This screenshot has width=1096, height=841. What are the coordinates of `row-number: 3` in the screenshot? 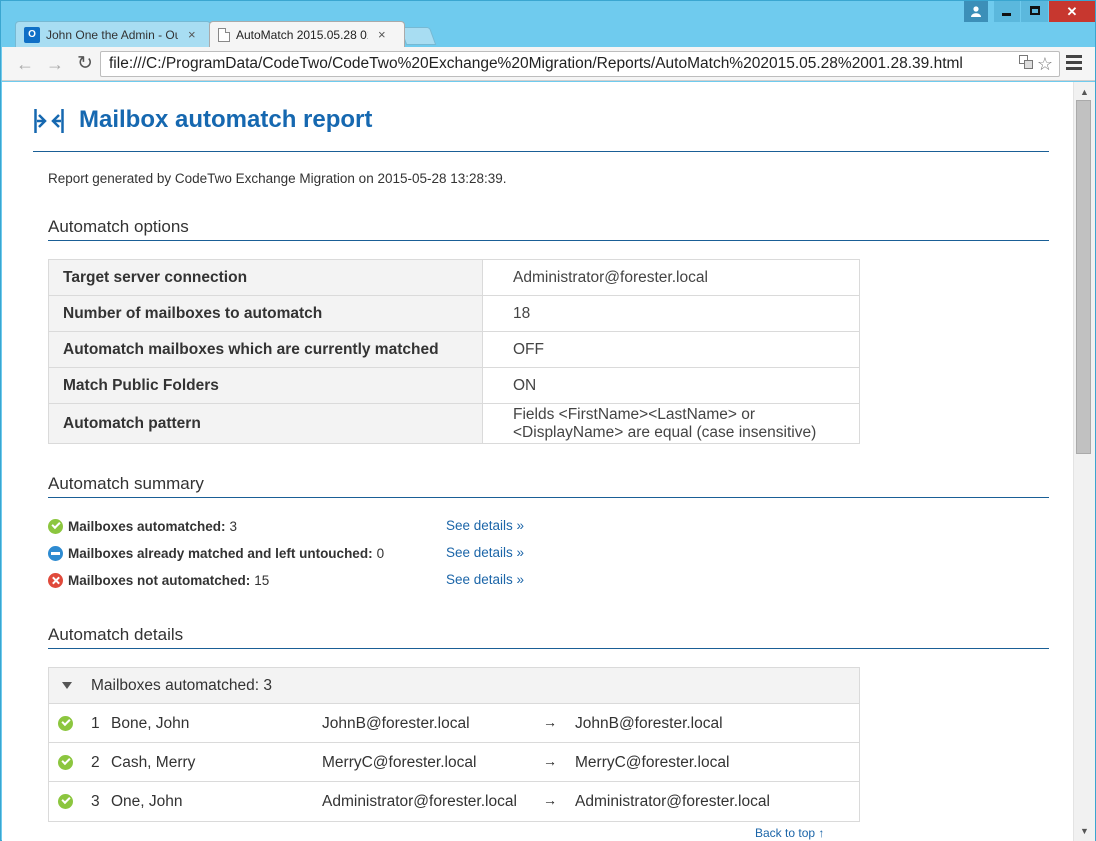 It's located at (95, 801).